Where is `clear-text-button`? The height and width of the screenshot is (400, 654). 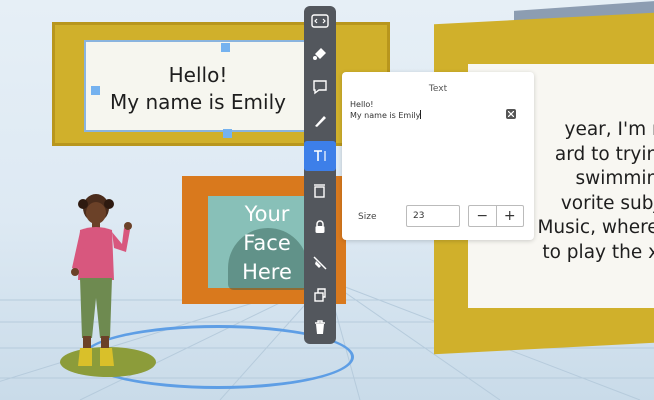 clear-text-button is located at coordinates (511, 114).